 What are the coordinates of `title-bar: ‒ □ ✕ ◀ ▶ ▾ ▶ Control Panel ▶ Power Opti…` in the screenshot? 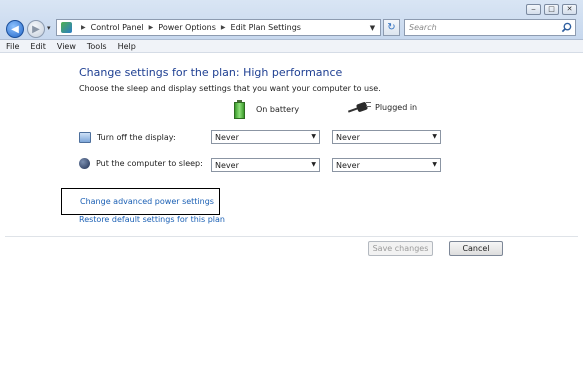 It's located at (291, 20).